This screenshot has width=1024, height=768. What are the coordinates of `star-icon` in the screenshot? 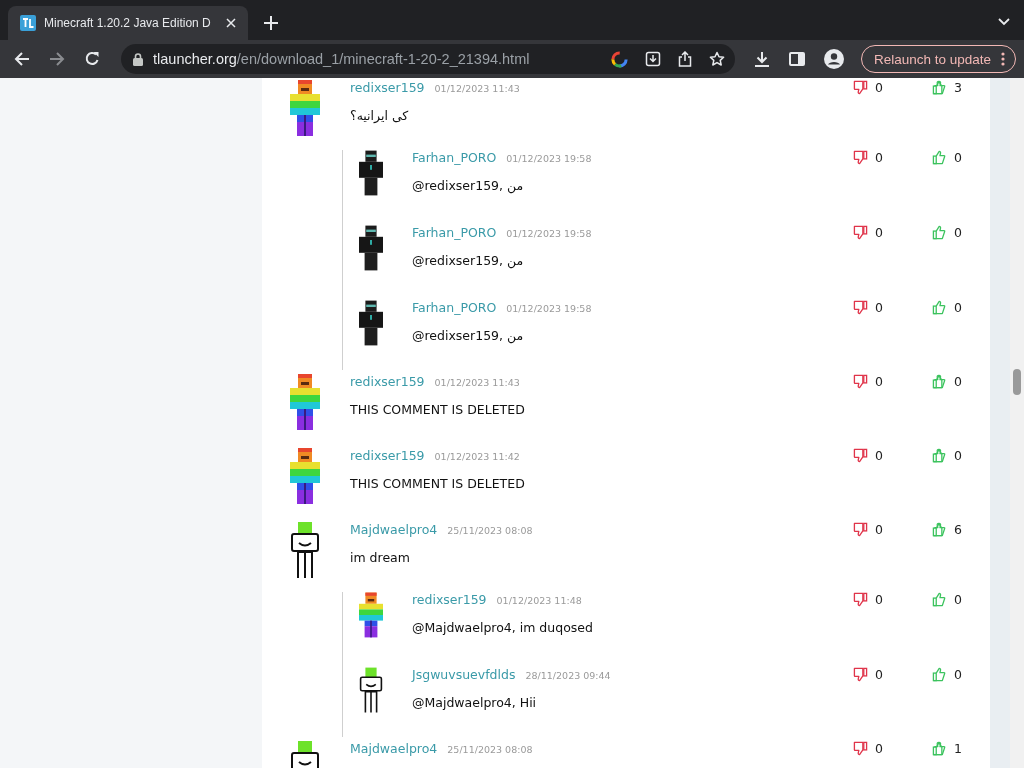 It's located at (716, 59).